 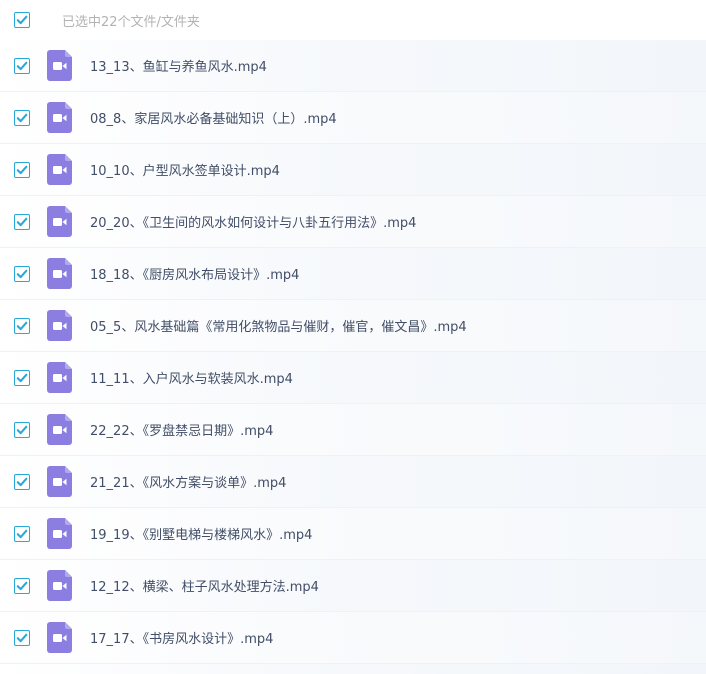 I want to click on file-row: 10_10、户型风水签单设计.mp4, so click(x=353, y=170).